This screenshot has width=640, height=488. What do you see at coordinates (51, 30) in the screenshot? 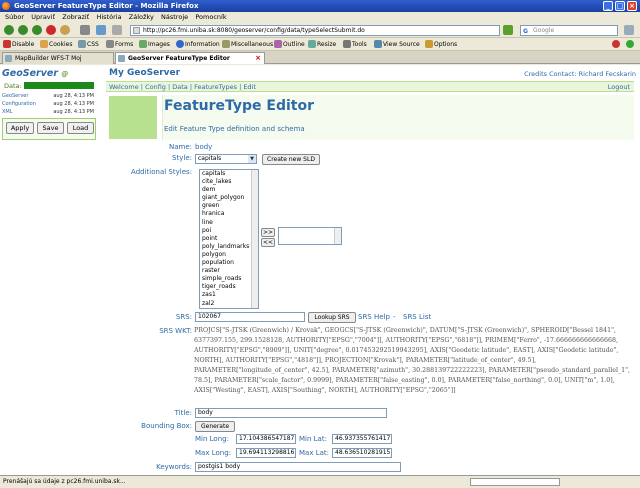
I see `stop-icon` at bounding box center [51, 30].